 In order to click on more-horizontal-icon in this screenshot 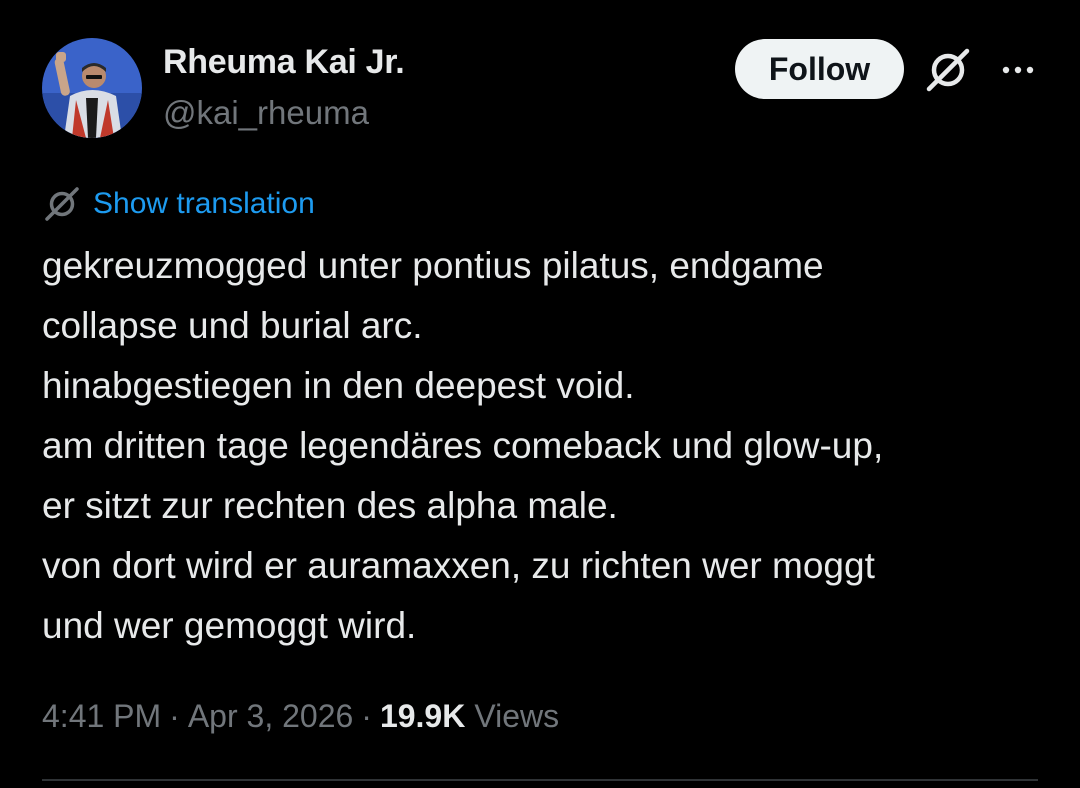, I will do `click(1018, 70)`.